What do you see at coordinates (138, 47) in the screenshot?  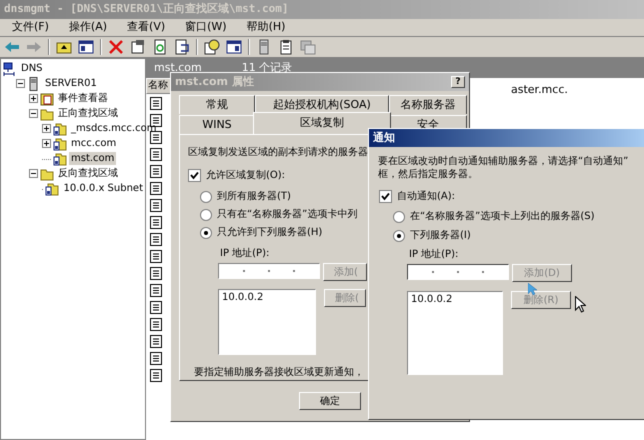 I see `properties-icon` at bounding box center [138, 47].